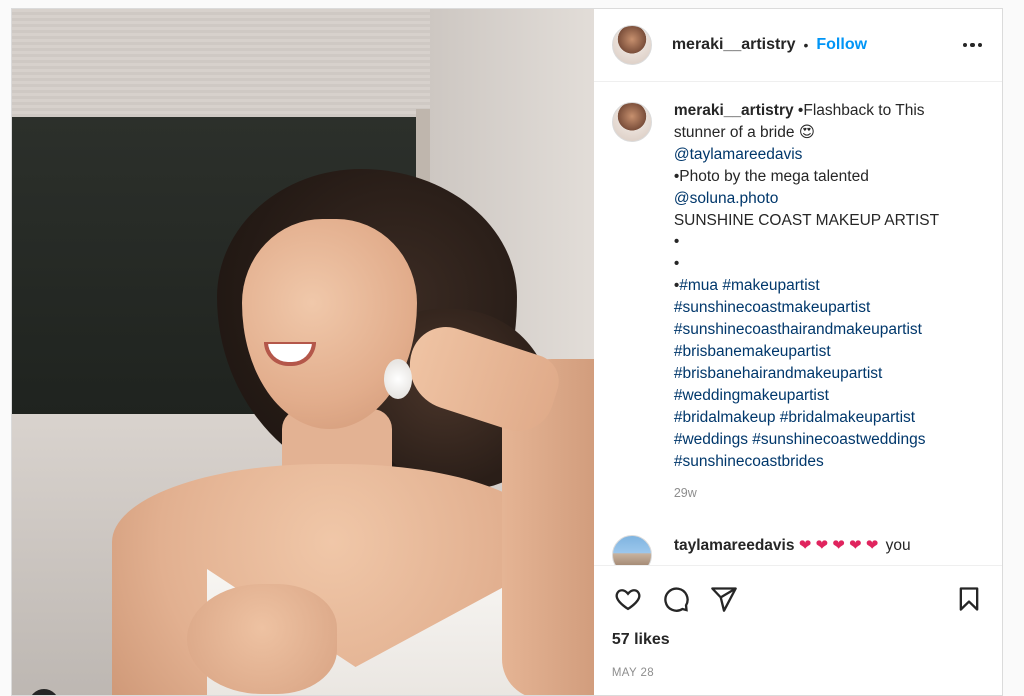 Image resolution: width=1024 pixels, height=696 pixels. What do you see at coordinates (227, 69) in the screenshot?
I see `photo-window-blind` at bounding box center [227, 69].